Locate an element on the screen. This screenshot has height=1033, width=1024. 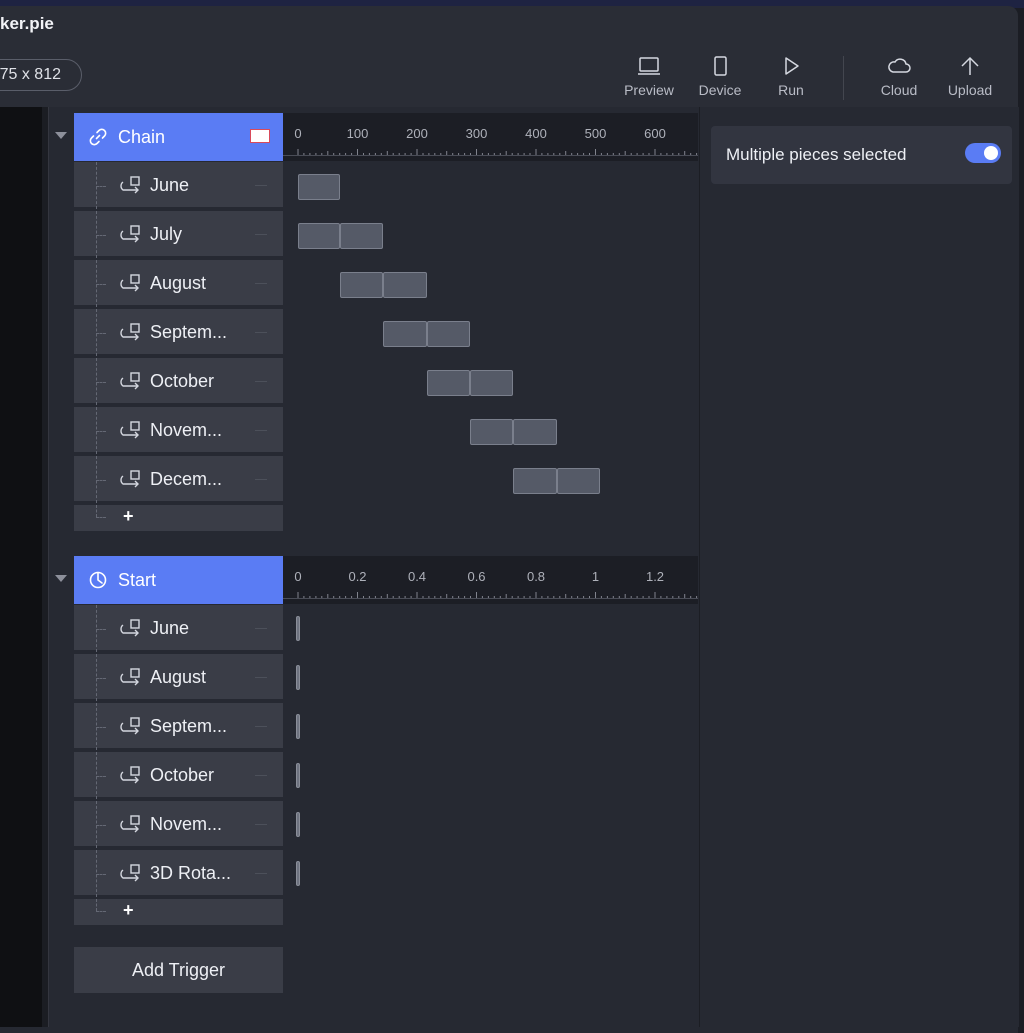
device-button: Device is located at coordinates (720, 77).